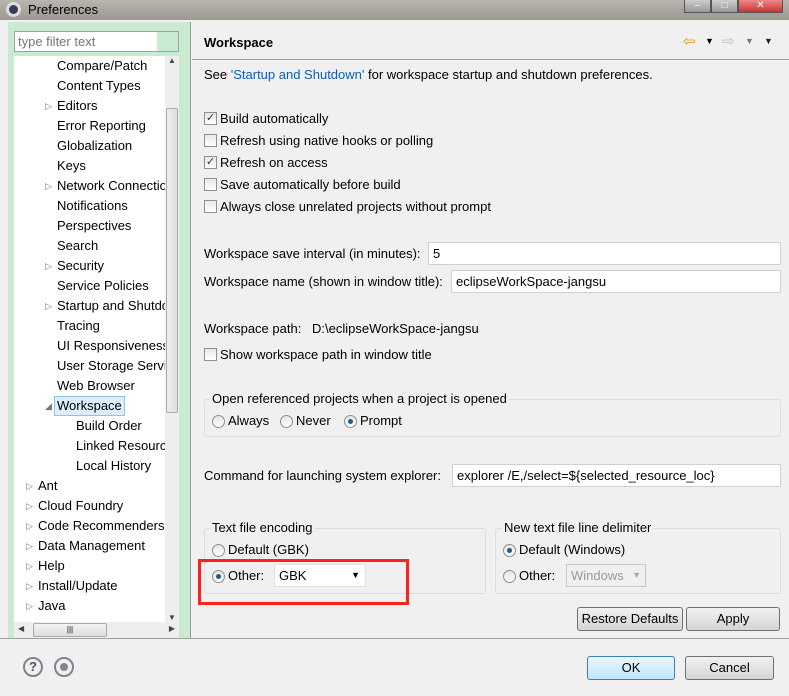  Describe the element at coordinates (490, 59) in the screenshot. I see `header-divider` at that location.